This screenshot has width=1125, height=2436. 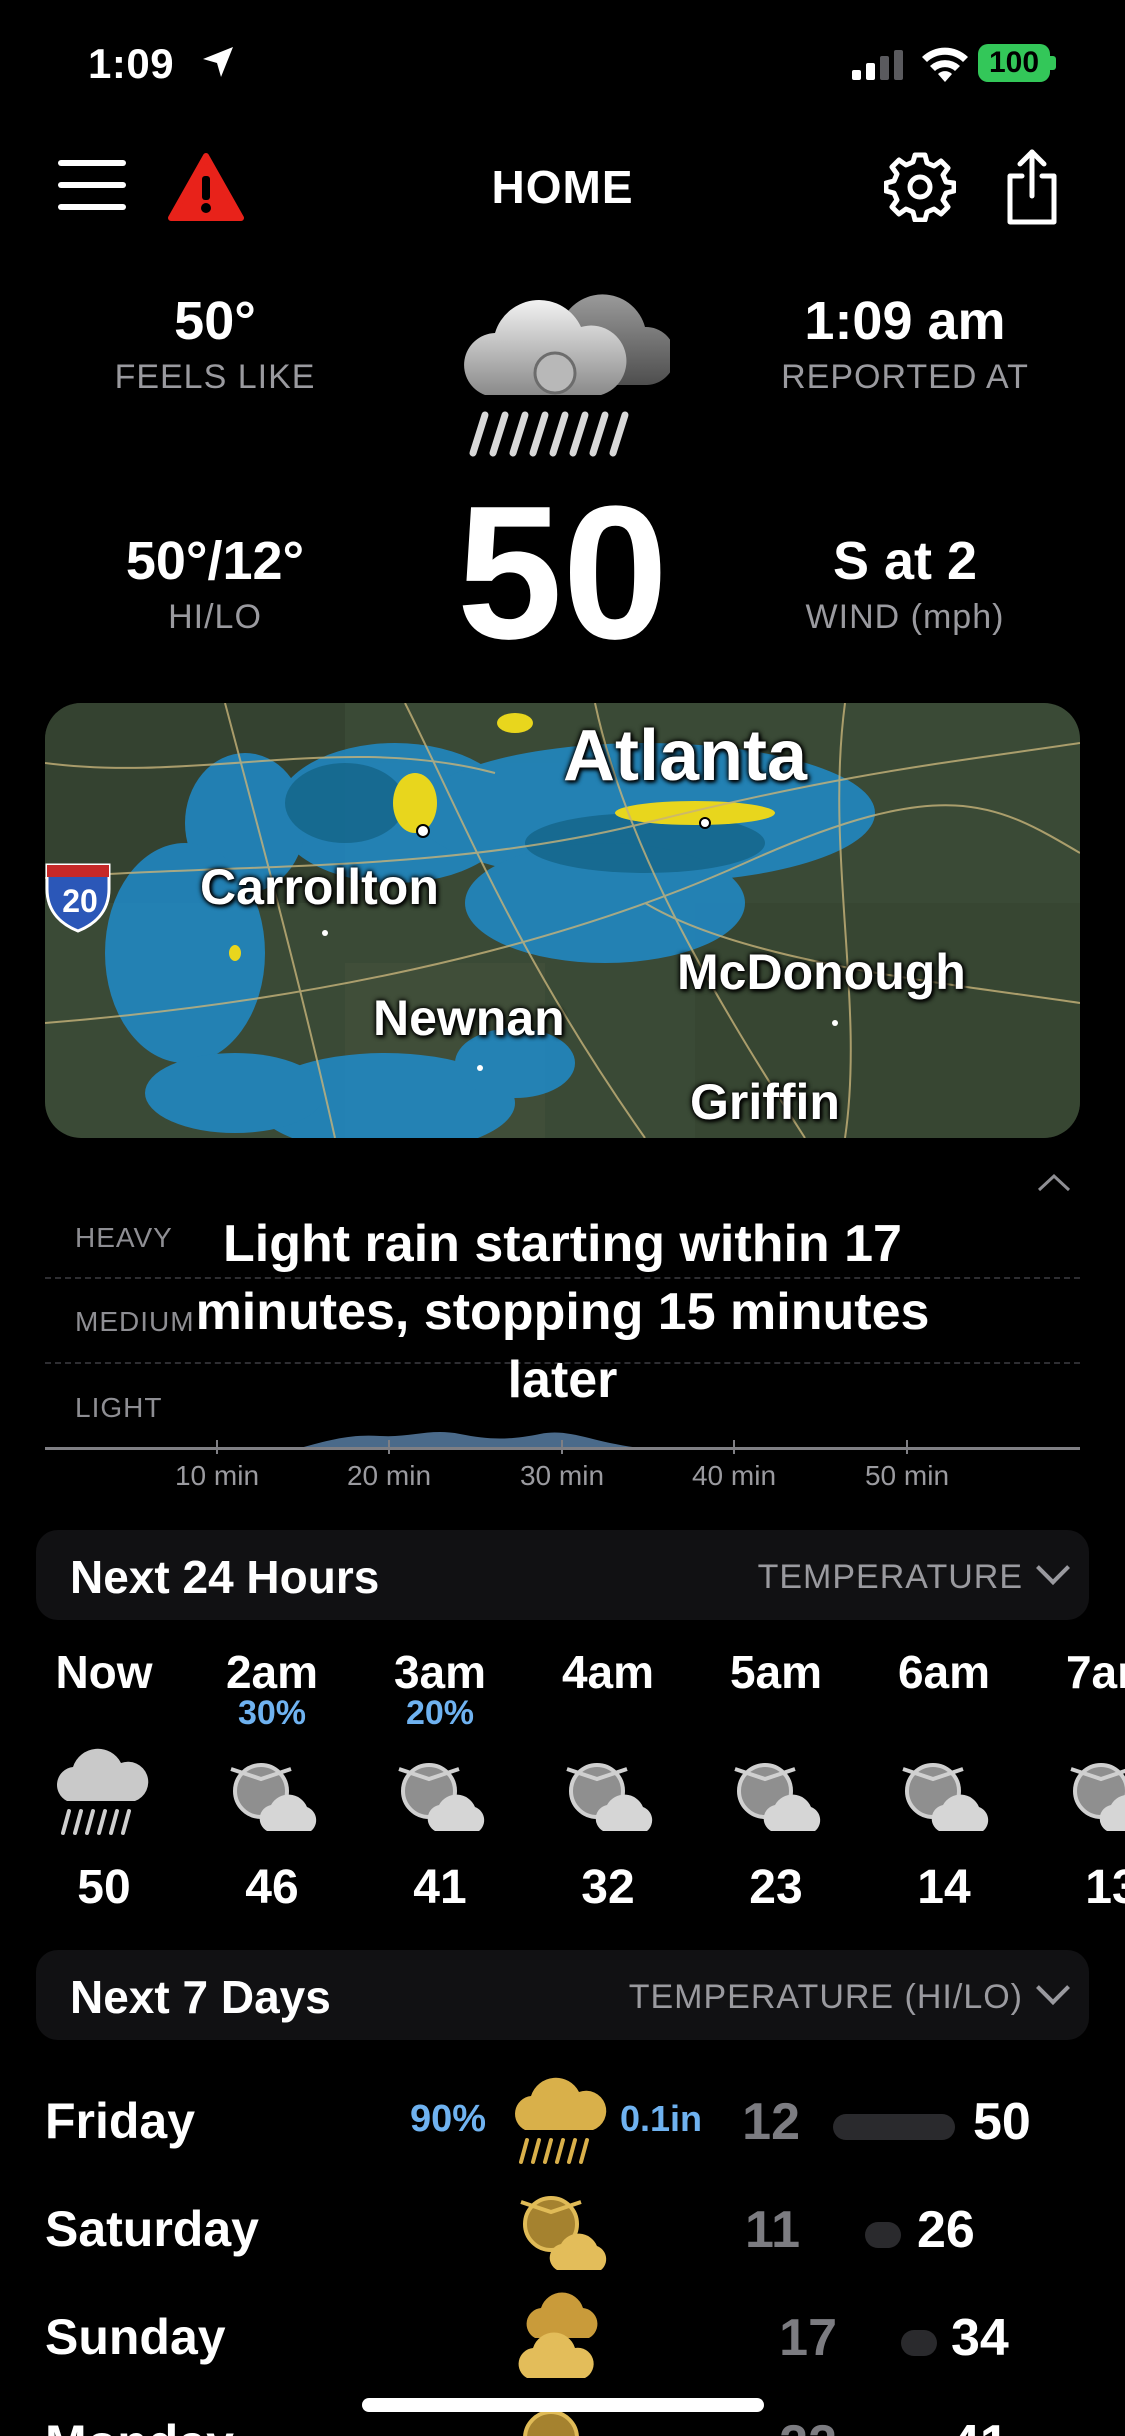 What do you see at coordinates (135, 2337) in the screenshot?
I see `day-name: Sunday` at bounding box center [135, 2337].